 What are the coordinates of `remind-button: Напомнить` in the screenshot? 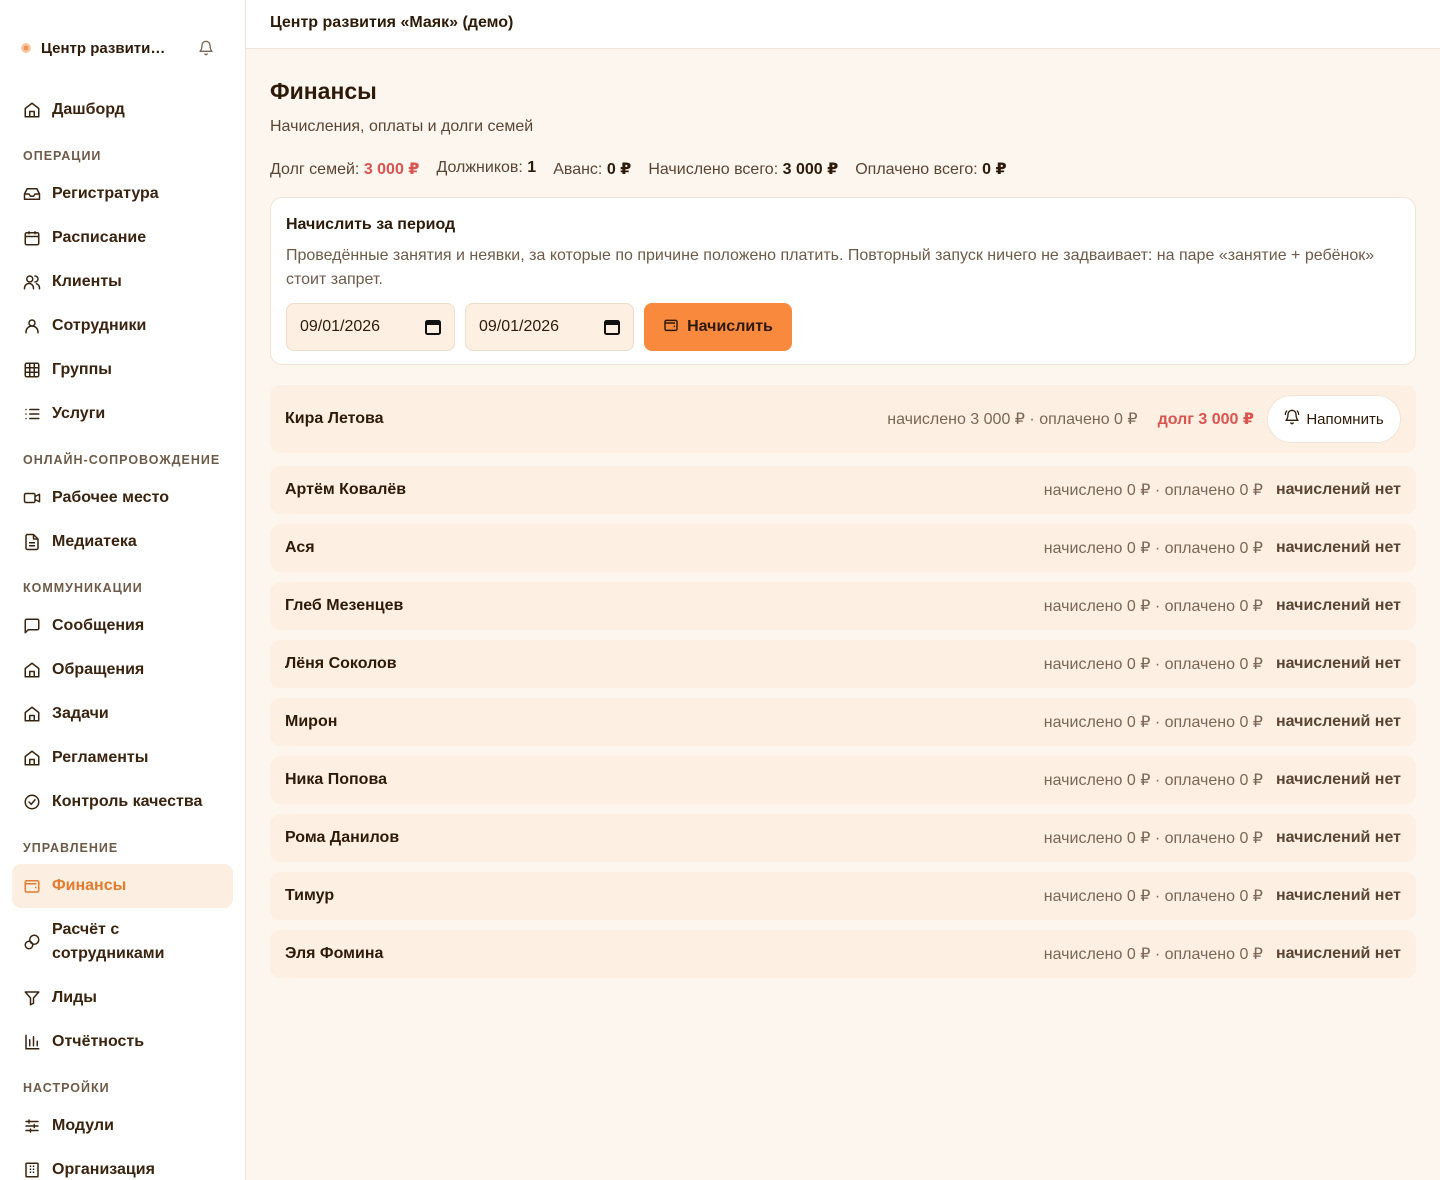 It's located at (1334, 419).